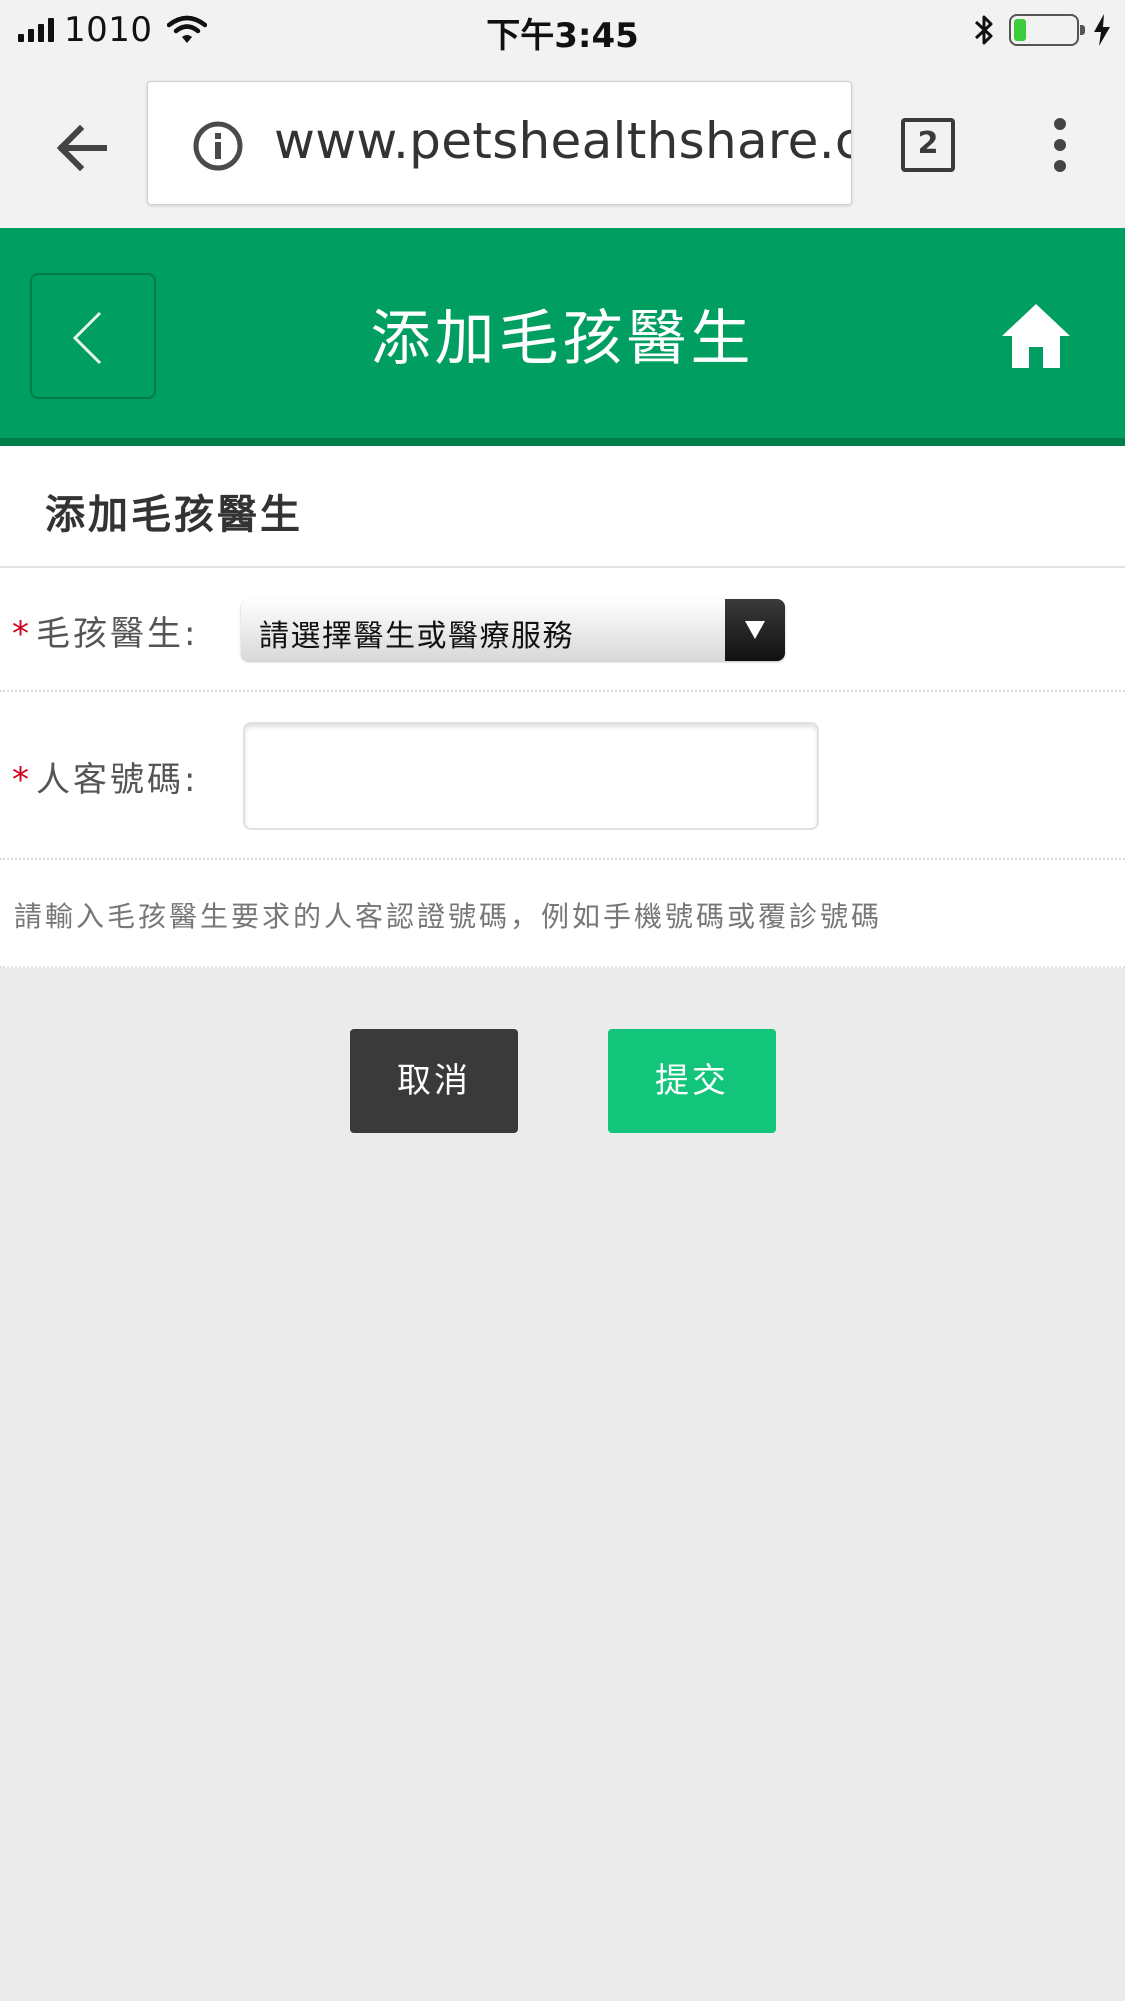 This screenshot has width=1125, height=2001. What do you see at coordinates (174, 515) in the screenshot?
I see `section-title: 添加毛孩醫生` at bounding box center [174, 515].